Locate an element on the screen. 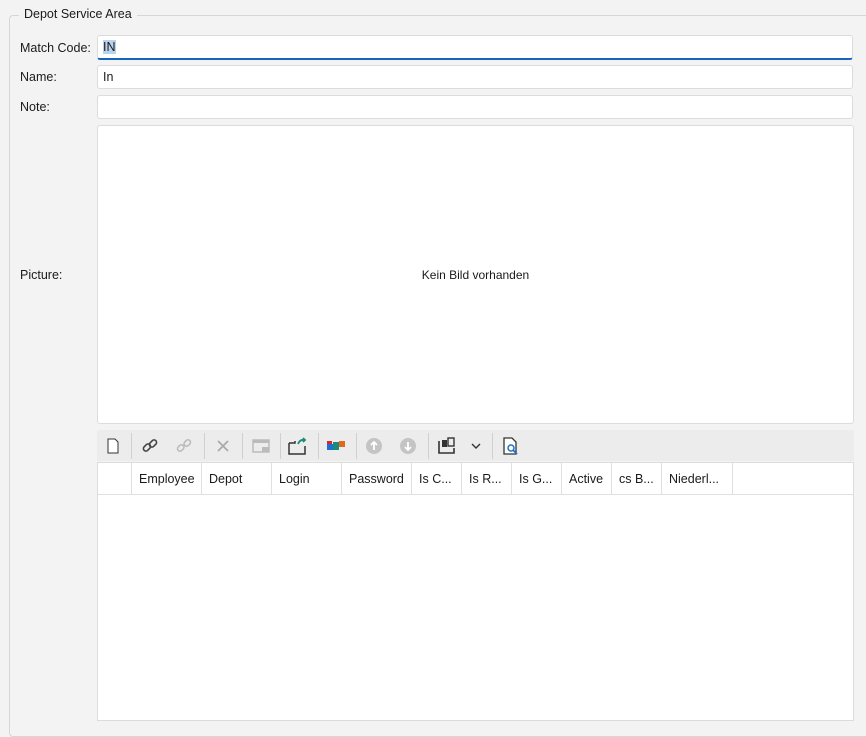 This screenshot has width=866, height=737. delete-icon is located at coordinates (223, 446).